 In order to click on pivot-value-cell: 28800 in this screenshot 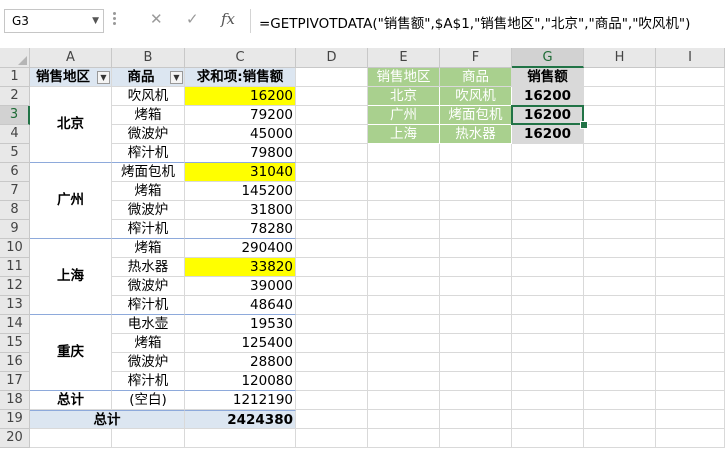, I will do `click(240, 362)`.